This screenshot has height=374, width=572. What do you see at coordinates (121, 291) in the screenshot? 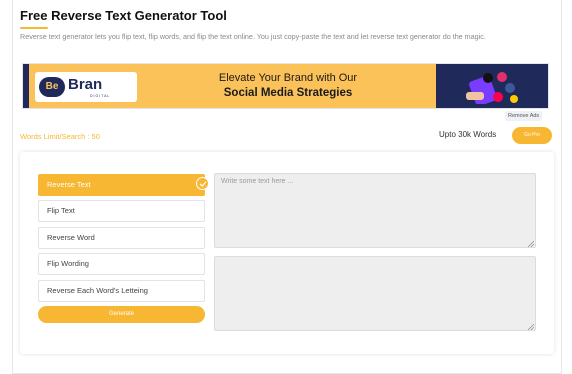
I see `option-reverse-each-word: Reverse Each Word's Letteing` at bounding box center [121, 291].